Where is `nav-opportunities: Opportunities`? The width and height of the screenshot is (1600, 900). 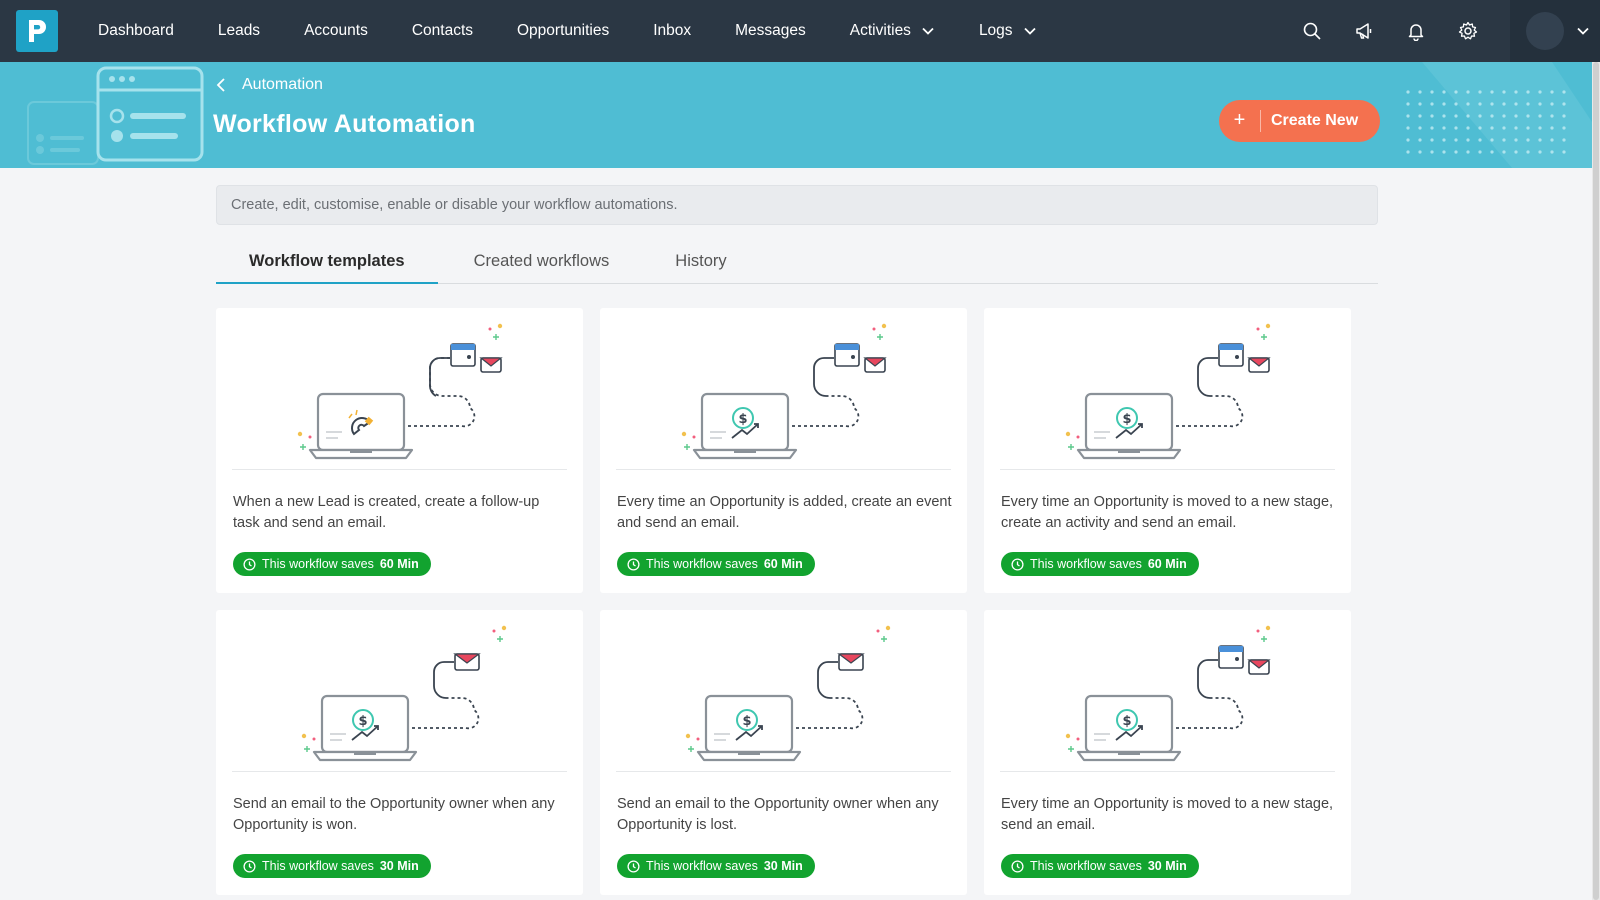
nav-opportunities: Opportunities is located at coordinates (563, 31).